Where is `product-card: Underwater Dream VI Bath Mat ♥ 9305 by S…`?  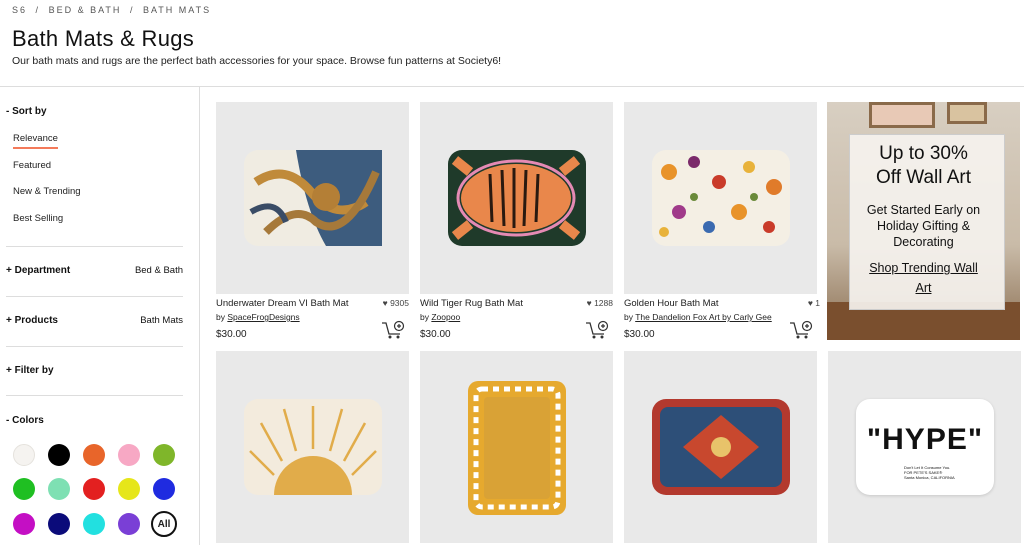
product-card: Underwater Dream VI Bath Mat ♥ 9305 by S… is located at coordinates (312, 221).